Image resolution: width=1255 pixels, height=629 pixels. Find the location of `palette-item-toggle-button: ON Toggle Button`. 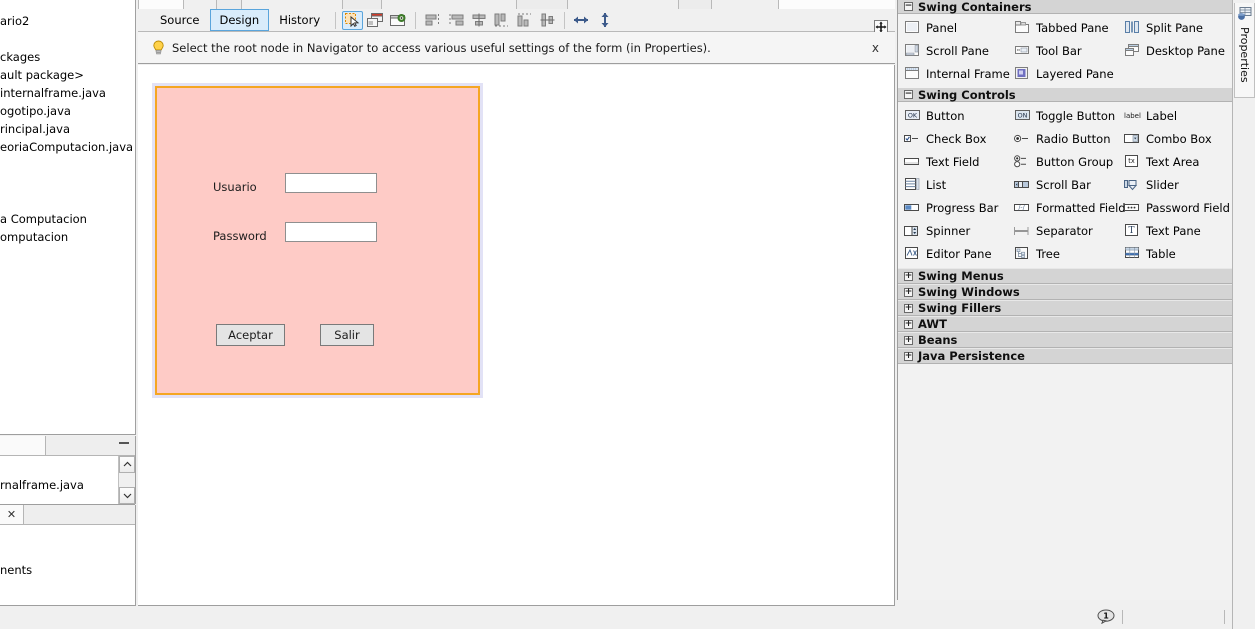

palette-item-toggle-button: ON Toggle Button is located at coordinates (1063, 115).